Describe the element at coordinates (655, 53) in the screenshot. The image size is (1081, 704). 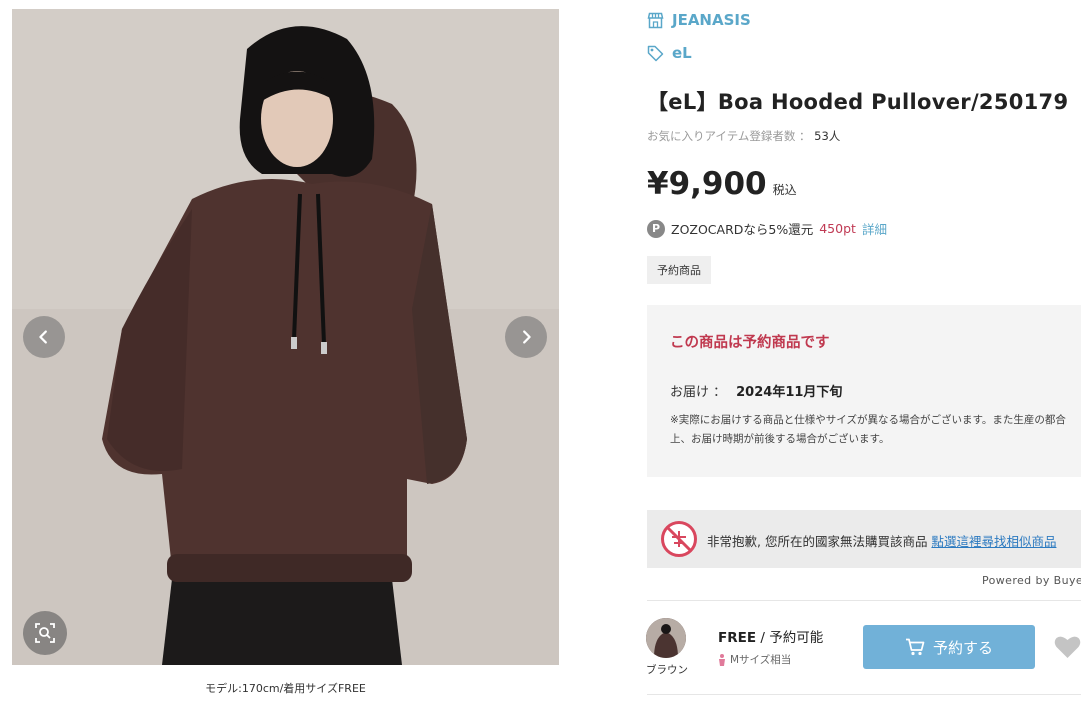
I see `tag-icon` at that location.